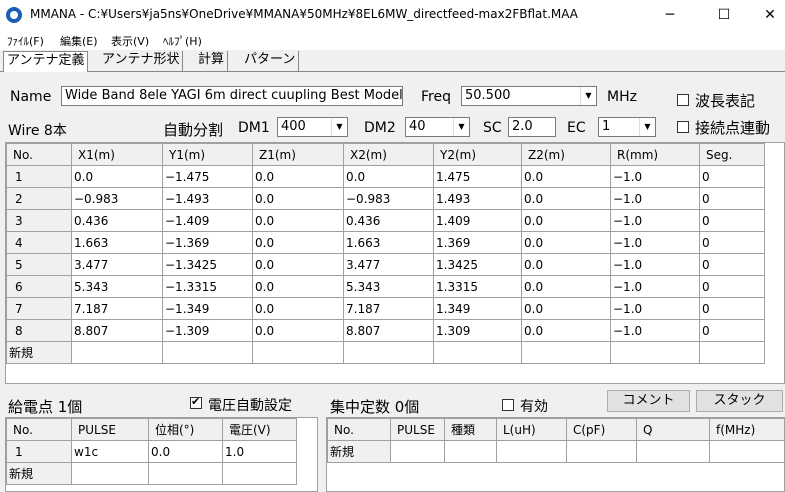  What do you see at coordinates (766, 15) in the screenshot?
I see `close-button: ✕` at bounding box center [766, 15].